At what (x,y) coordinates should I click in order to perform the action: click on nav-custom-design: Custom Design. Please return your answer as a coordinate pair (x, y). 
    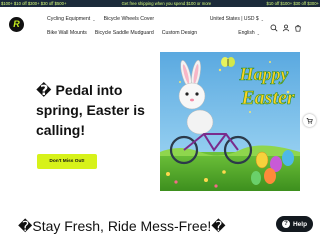
    Looking at the image, I should click on (179, 33).